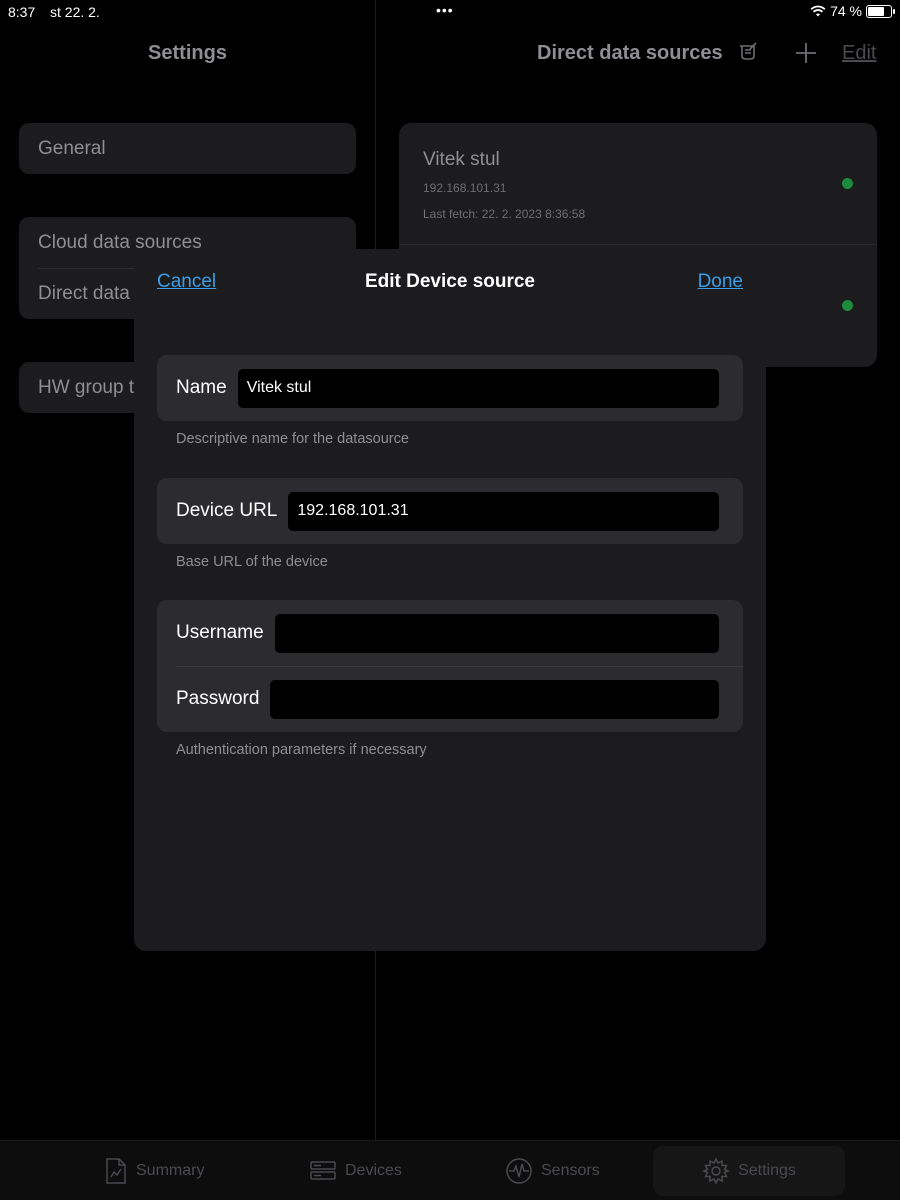 Image resolution: width=900 pixels, height=1200 pixels. Describe the element at coordinates (252, 562) in the screenshot. I see `url-note: Base URL of the device` at that location.